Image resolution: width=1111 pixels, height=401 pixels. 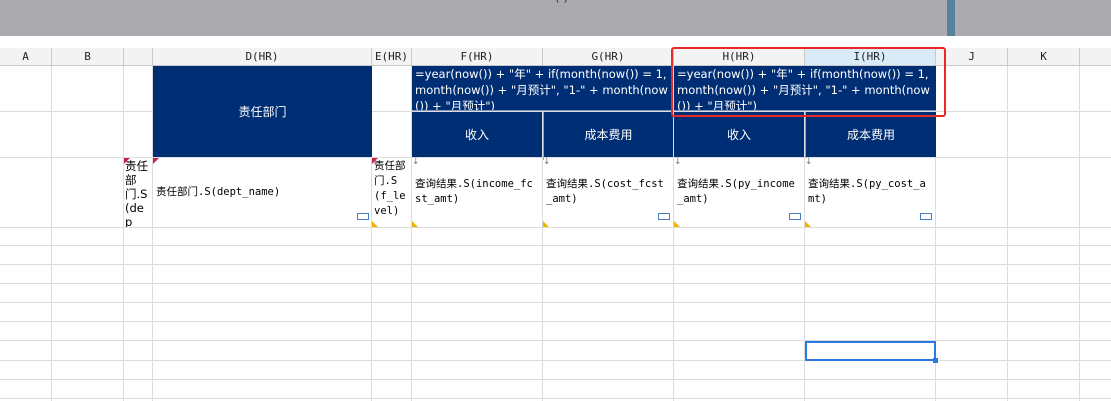 I want to click on cell-i-text: 查询结果.S(py_cost_amt), so click(x=867, y=191).